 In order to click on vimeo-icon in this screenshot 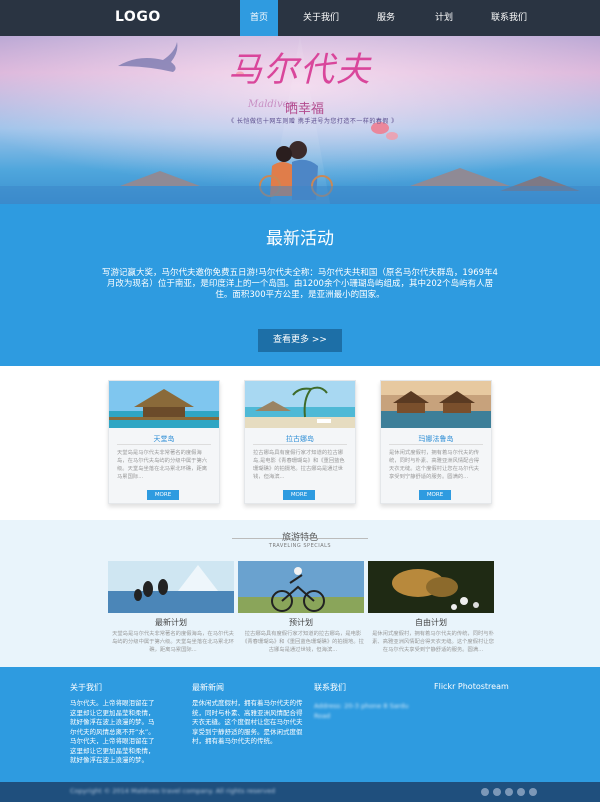, I will do `click(509, 792)`.